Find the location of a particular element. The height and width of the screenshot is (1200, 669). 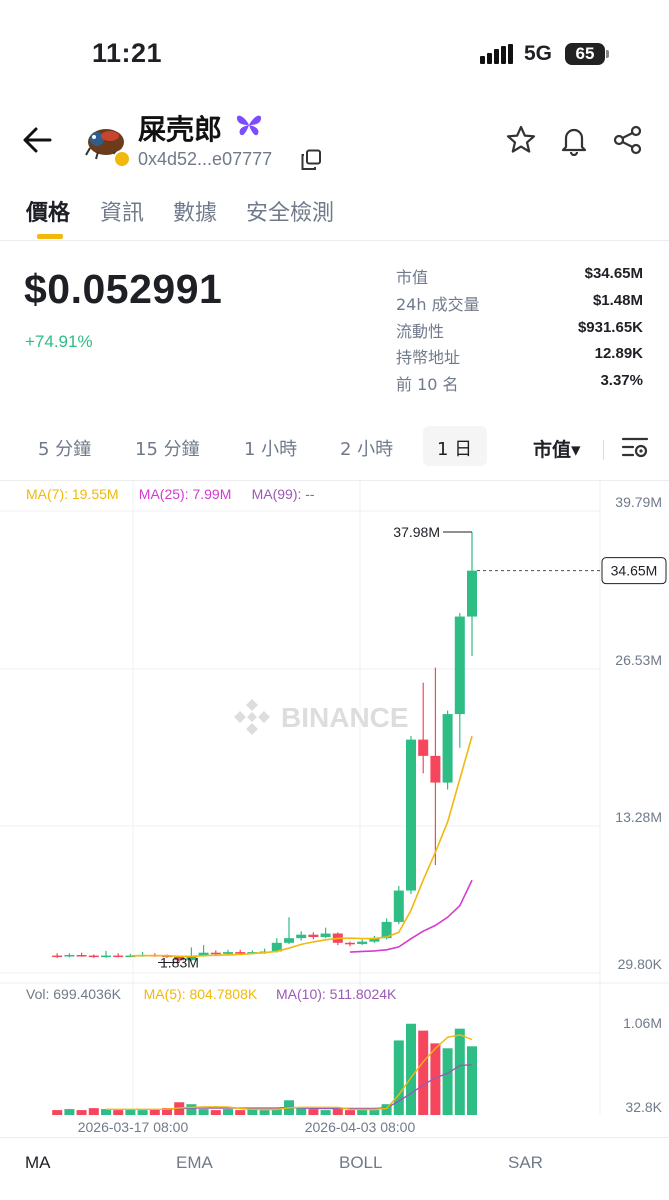

binance-watermark: BINANCE is located at coordinates (321, 717).